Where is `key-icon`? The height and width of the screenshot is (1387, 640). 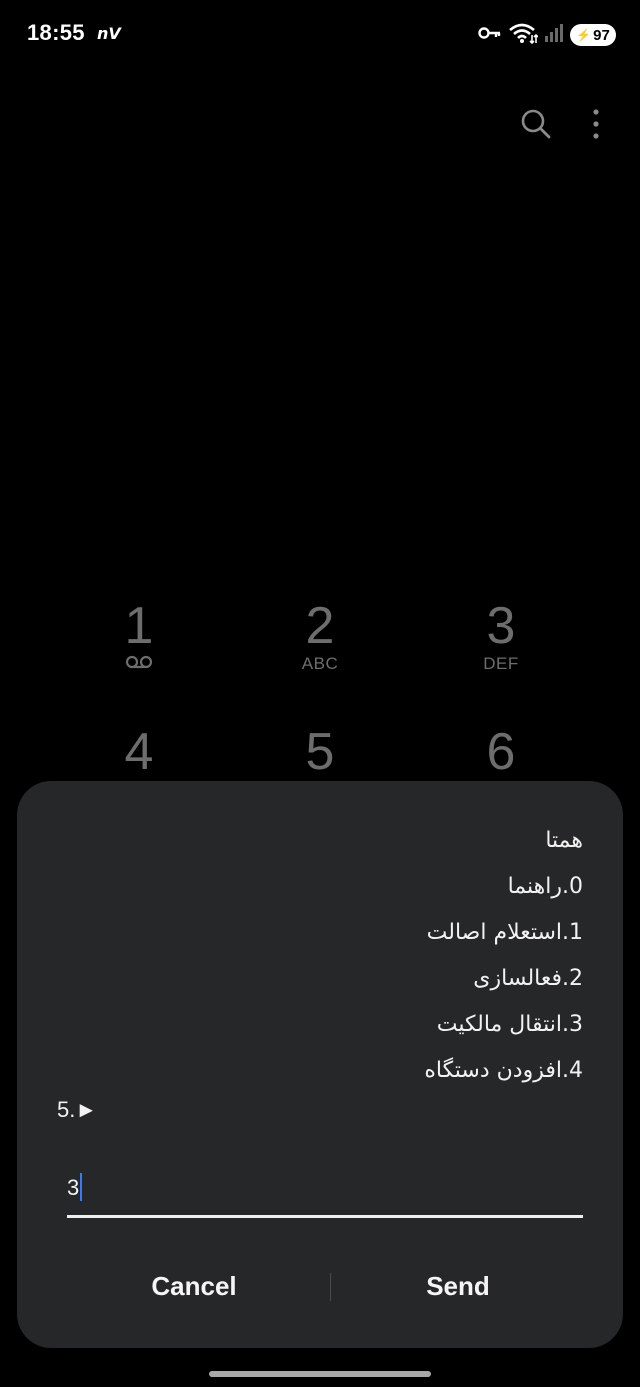 key-icon is located at coordinates (490, 35).